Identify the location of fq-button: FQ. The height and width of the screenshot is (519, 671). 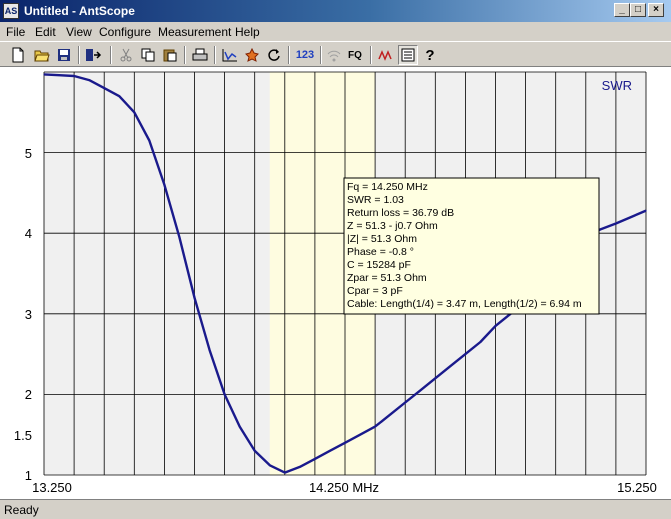
(355, 55).